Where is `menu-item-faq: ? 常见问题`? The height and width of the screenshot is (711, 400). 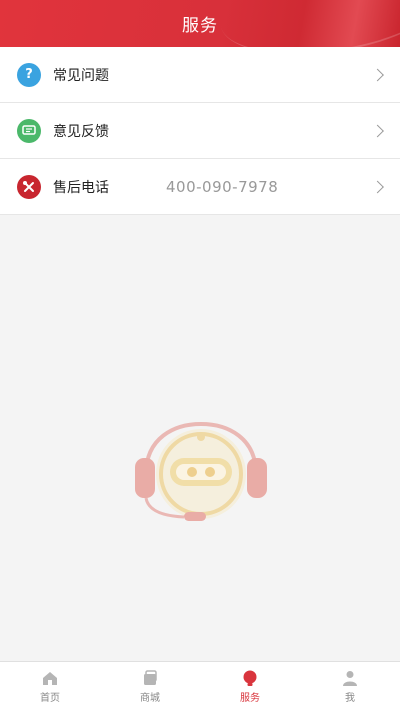
menu-item-faq: ? 常见问题 is located at coordinates (200, 75).